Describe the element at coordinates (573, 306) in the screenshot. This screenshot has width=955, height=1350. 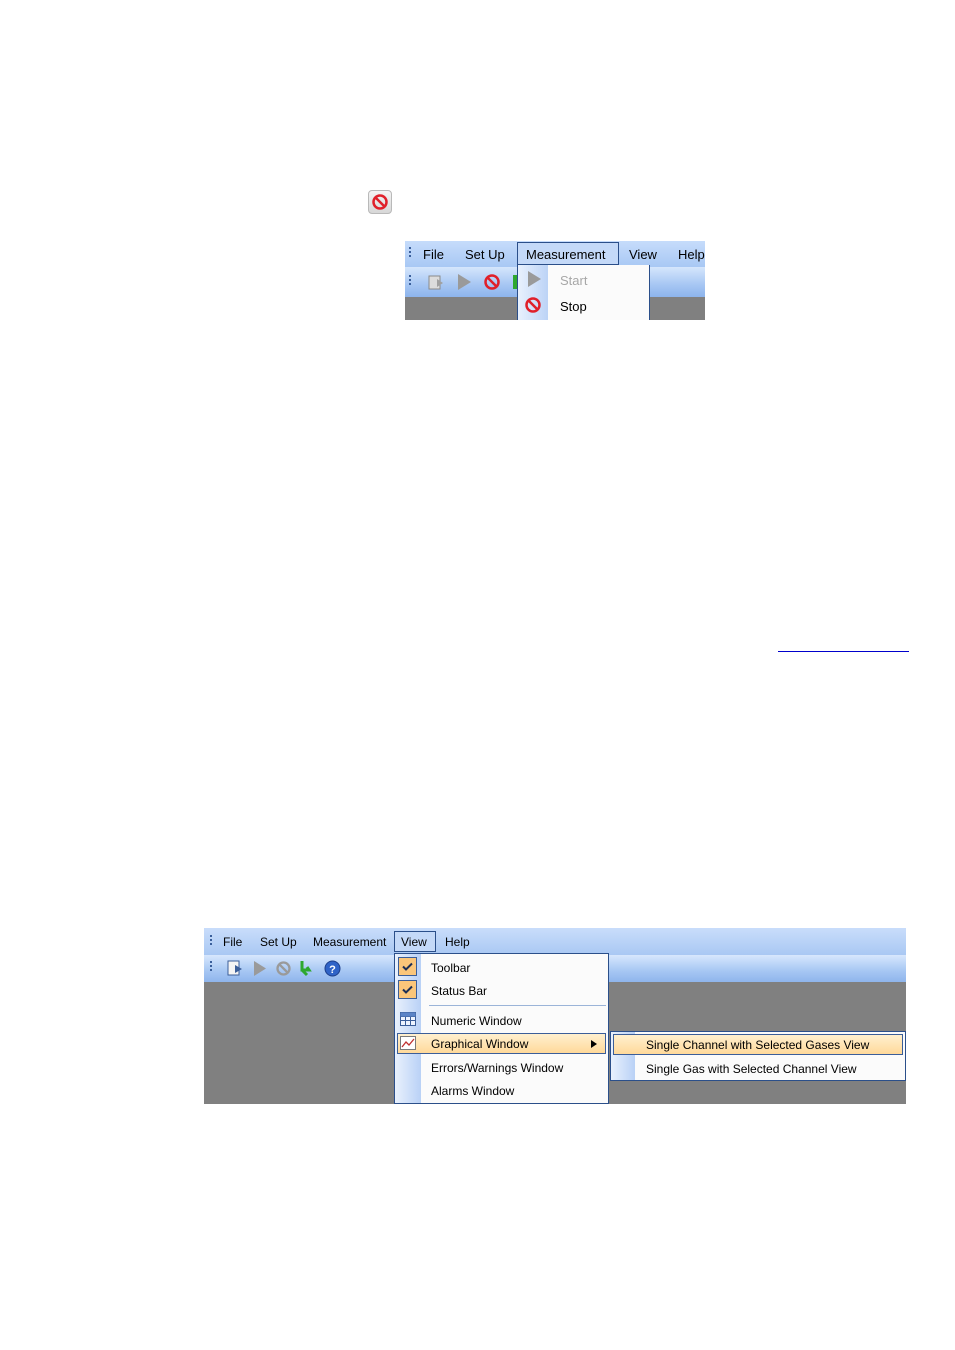
I see `menu-item-stop: Stop` at that location.